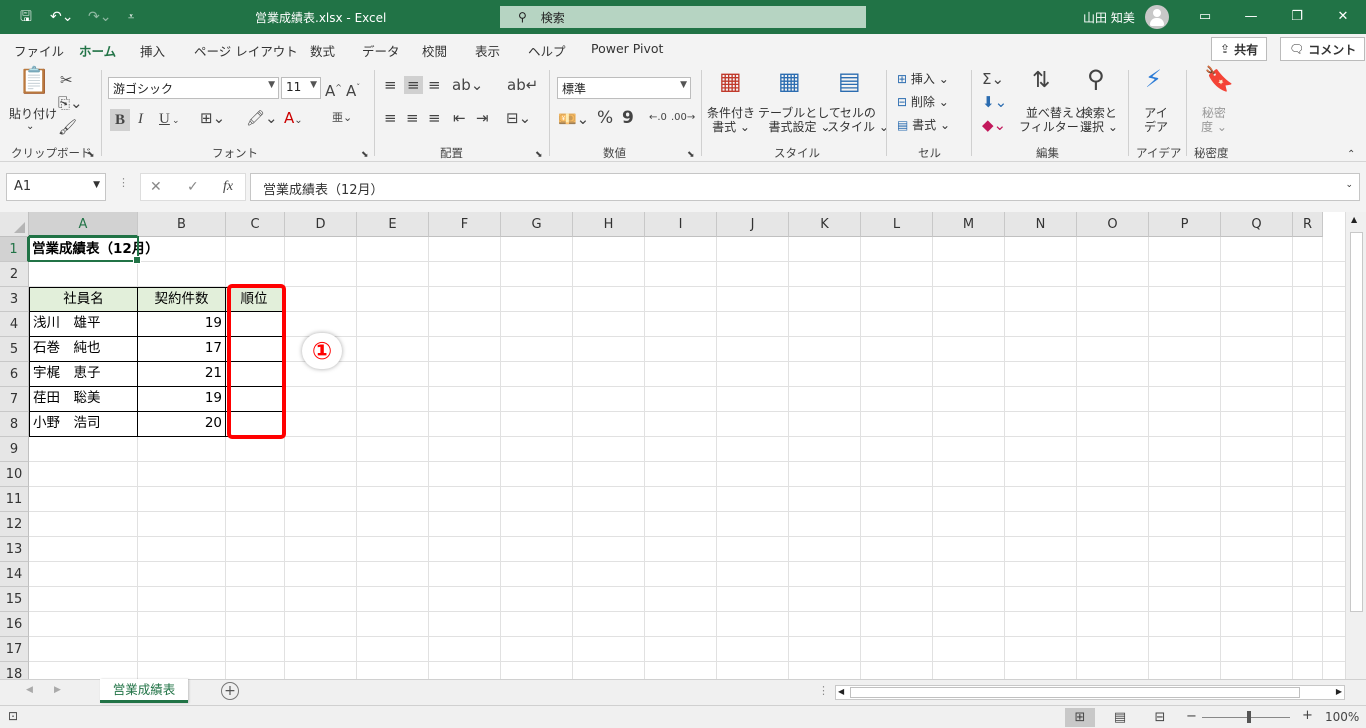 The height and width of the screenshot is (728, 1366). I want to click on ideas-button: アイ デア, so click(1156, 120).